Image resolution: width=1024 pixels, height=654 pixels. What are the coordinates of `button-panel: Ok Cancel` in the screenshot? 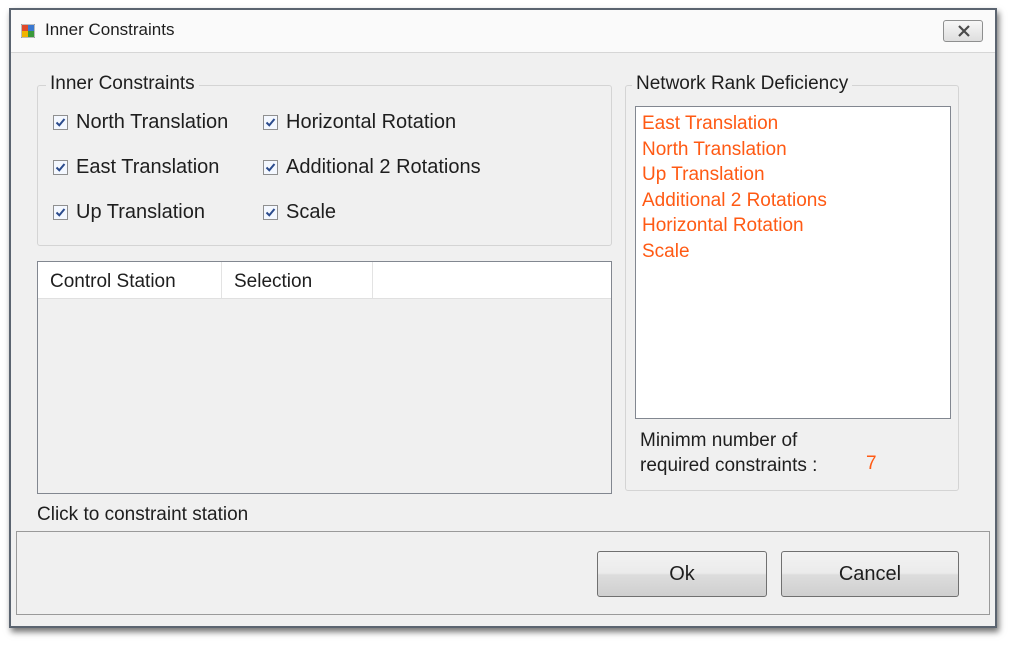 It's located at (503, 573).